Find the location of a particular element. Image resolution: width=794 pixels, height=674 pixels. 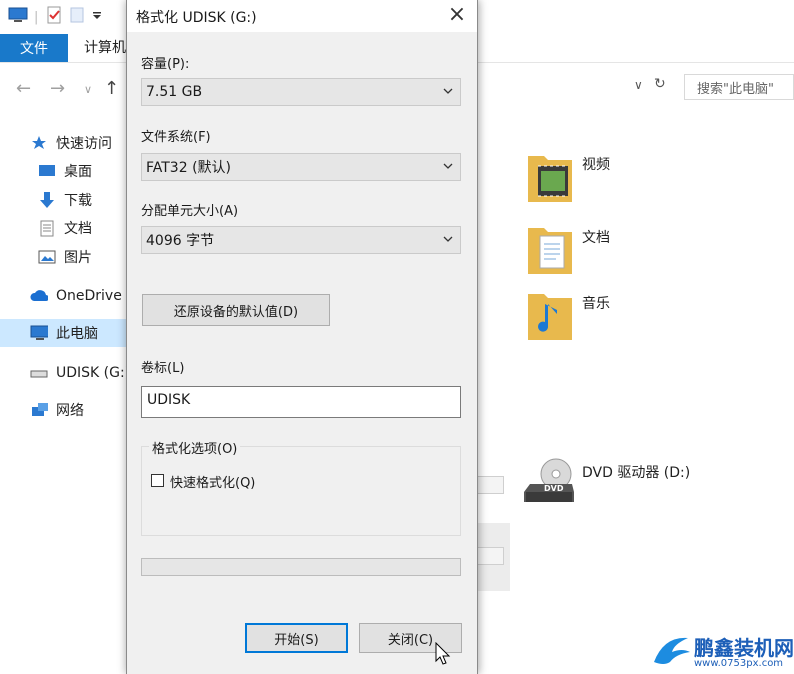

quick-format-checkbox is located at coordinates (157, 480).